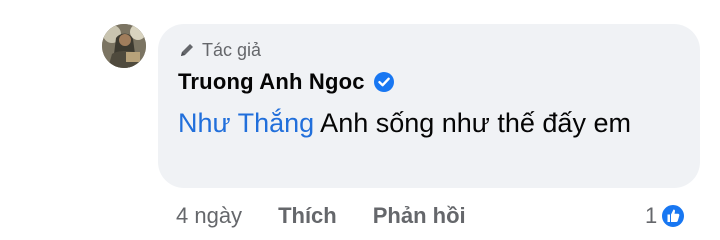 The width and height of the screenshot is (720, 240). I want to click on comment-actions: 4 ngày Thích Phản hồi, so click(321, 216).